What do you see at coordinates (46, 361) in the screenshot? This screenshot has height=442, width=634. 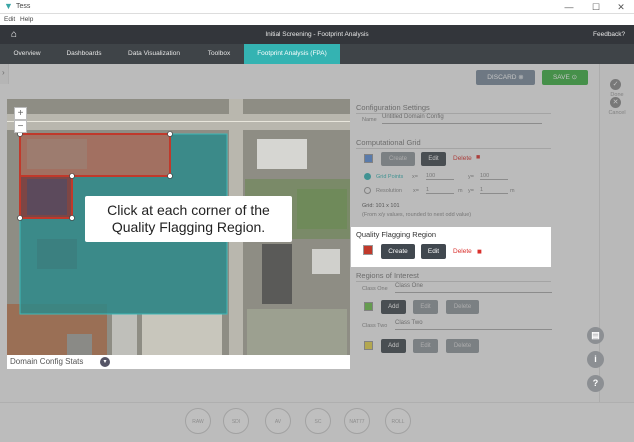 I see `domain-config-stats-label: Domain Config Stats` at bounding box center [46, 361].